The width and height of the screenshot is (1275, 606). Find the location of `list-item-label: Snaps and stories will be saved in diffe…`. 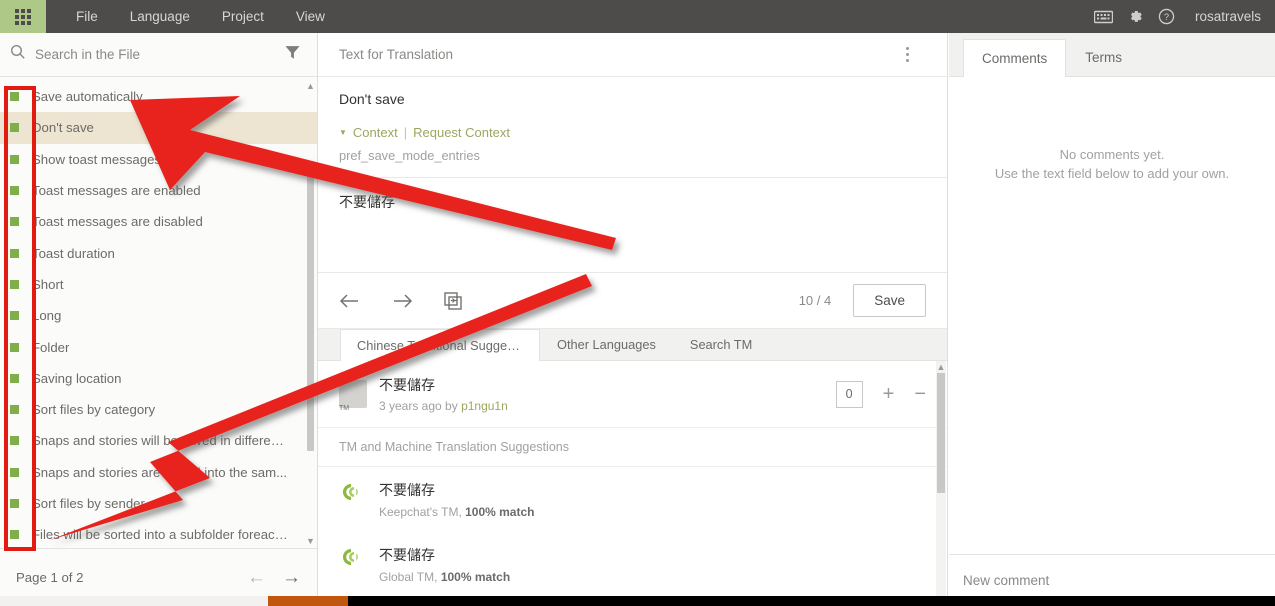

list-item-label: Snaps and stories will be saved in diffe… is located at coordinates (161, 441).